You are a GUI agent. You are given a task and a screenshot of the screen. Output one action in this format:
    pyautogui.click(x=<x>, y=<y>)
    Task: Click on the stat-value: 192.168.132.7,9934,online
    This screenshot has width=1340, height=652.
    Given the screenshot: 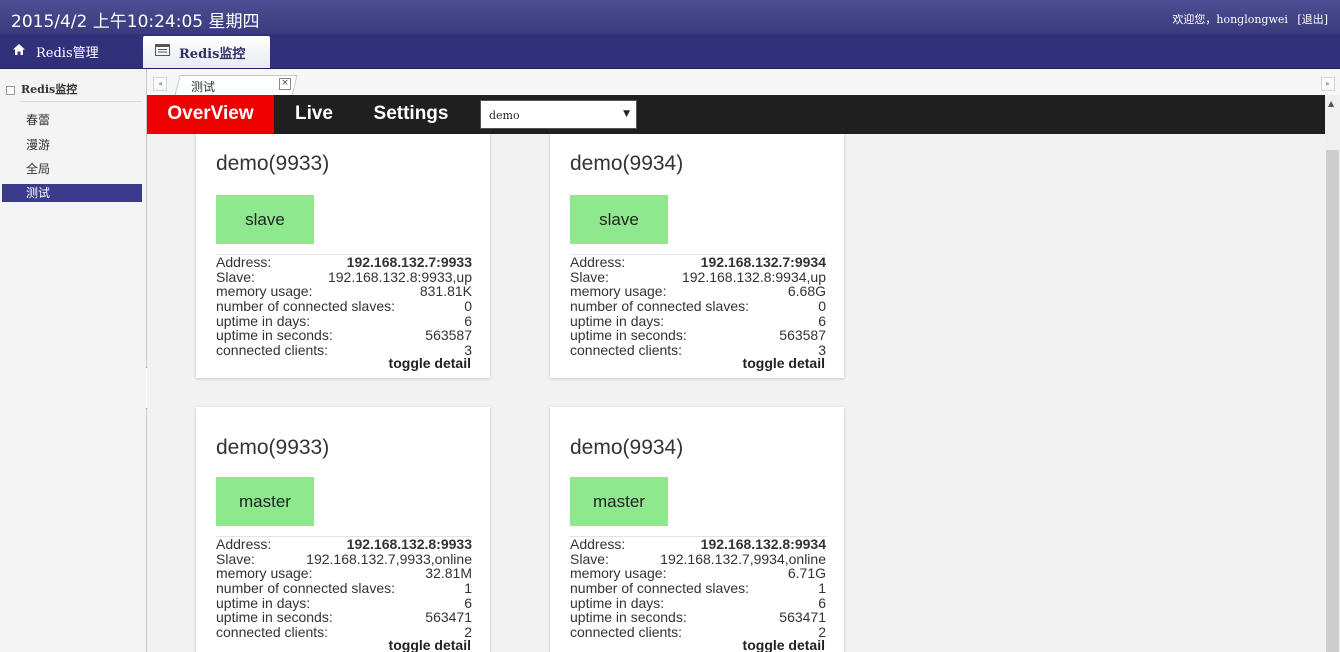 What is the action you would take?
    pyautogui.click(x=743, y=558)
    